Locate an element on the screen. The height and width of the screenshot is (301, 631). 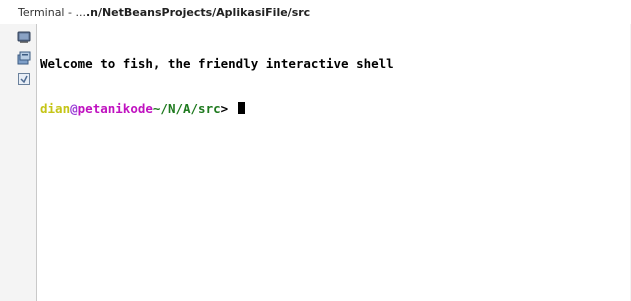
prompt-user: dian is located at coordinates (55, 108).